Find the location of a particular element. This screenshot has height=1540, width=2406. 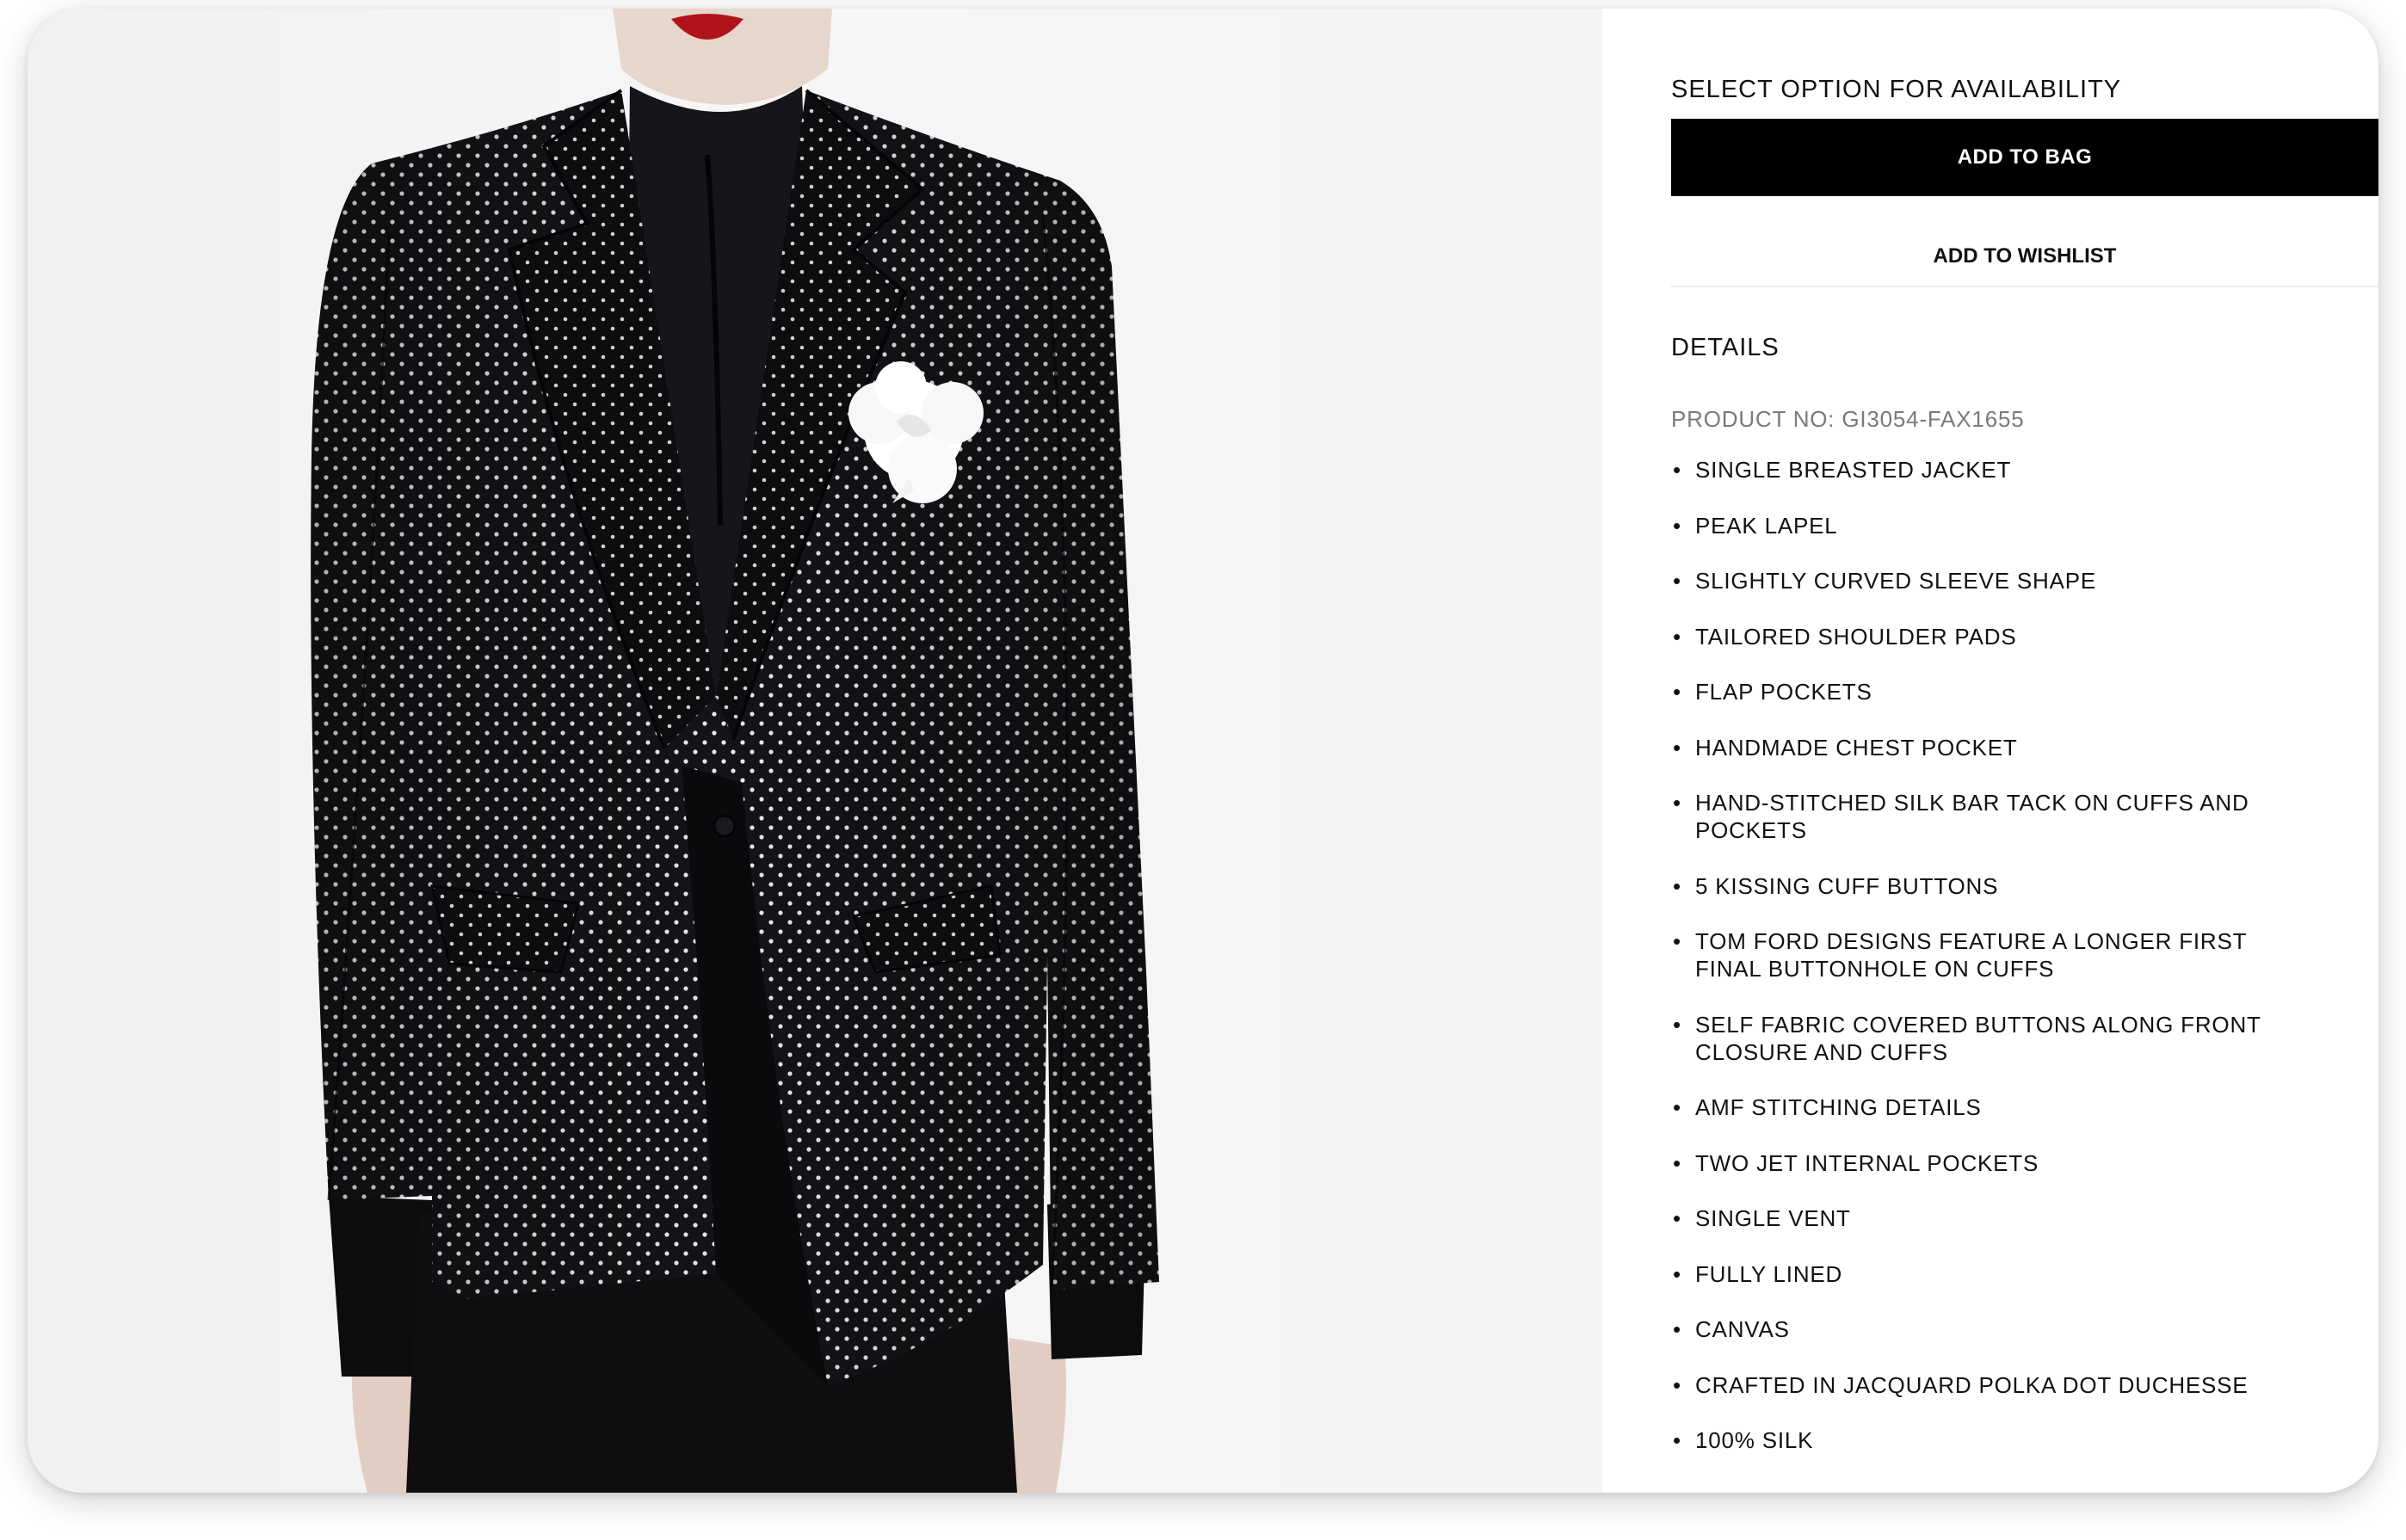

add-to-wishlist-button: ADD TO WISHLIST is located at coordinates (2024, 256).